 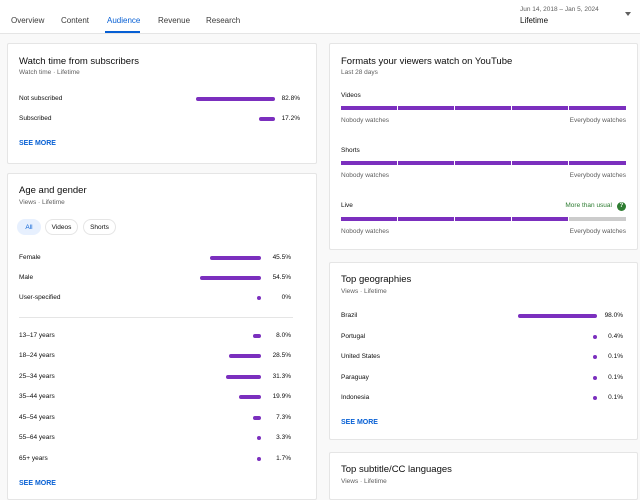 I want to click on age-row-label: 25–34 years, so click(x=37, y=376).